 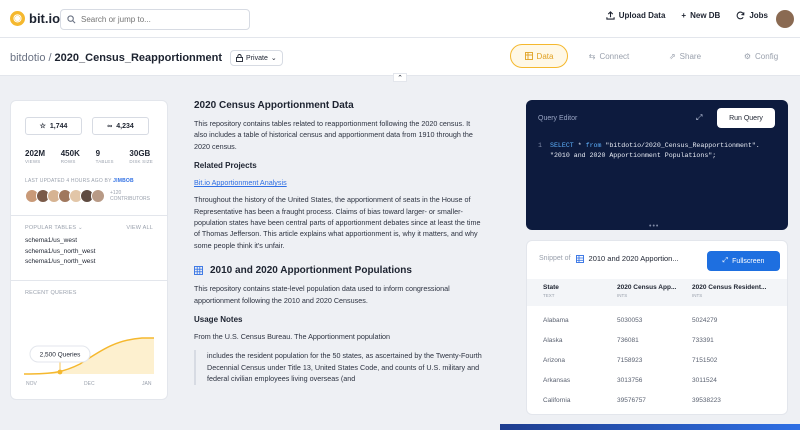 I want to click on new-db-label: New DB, so click(x=705, y=15).